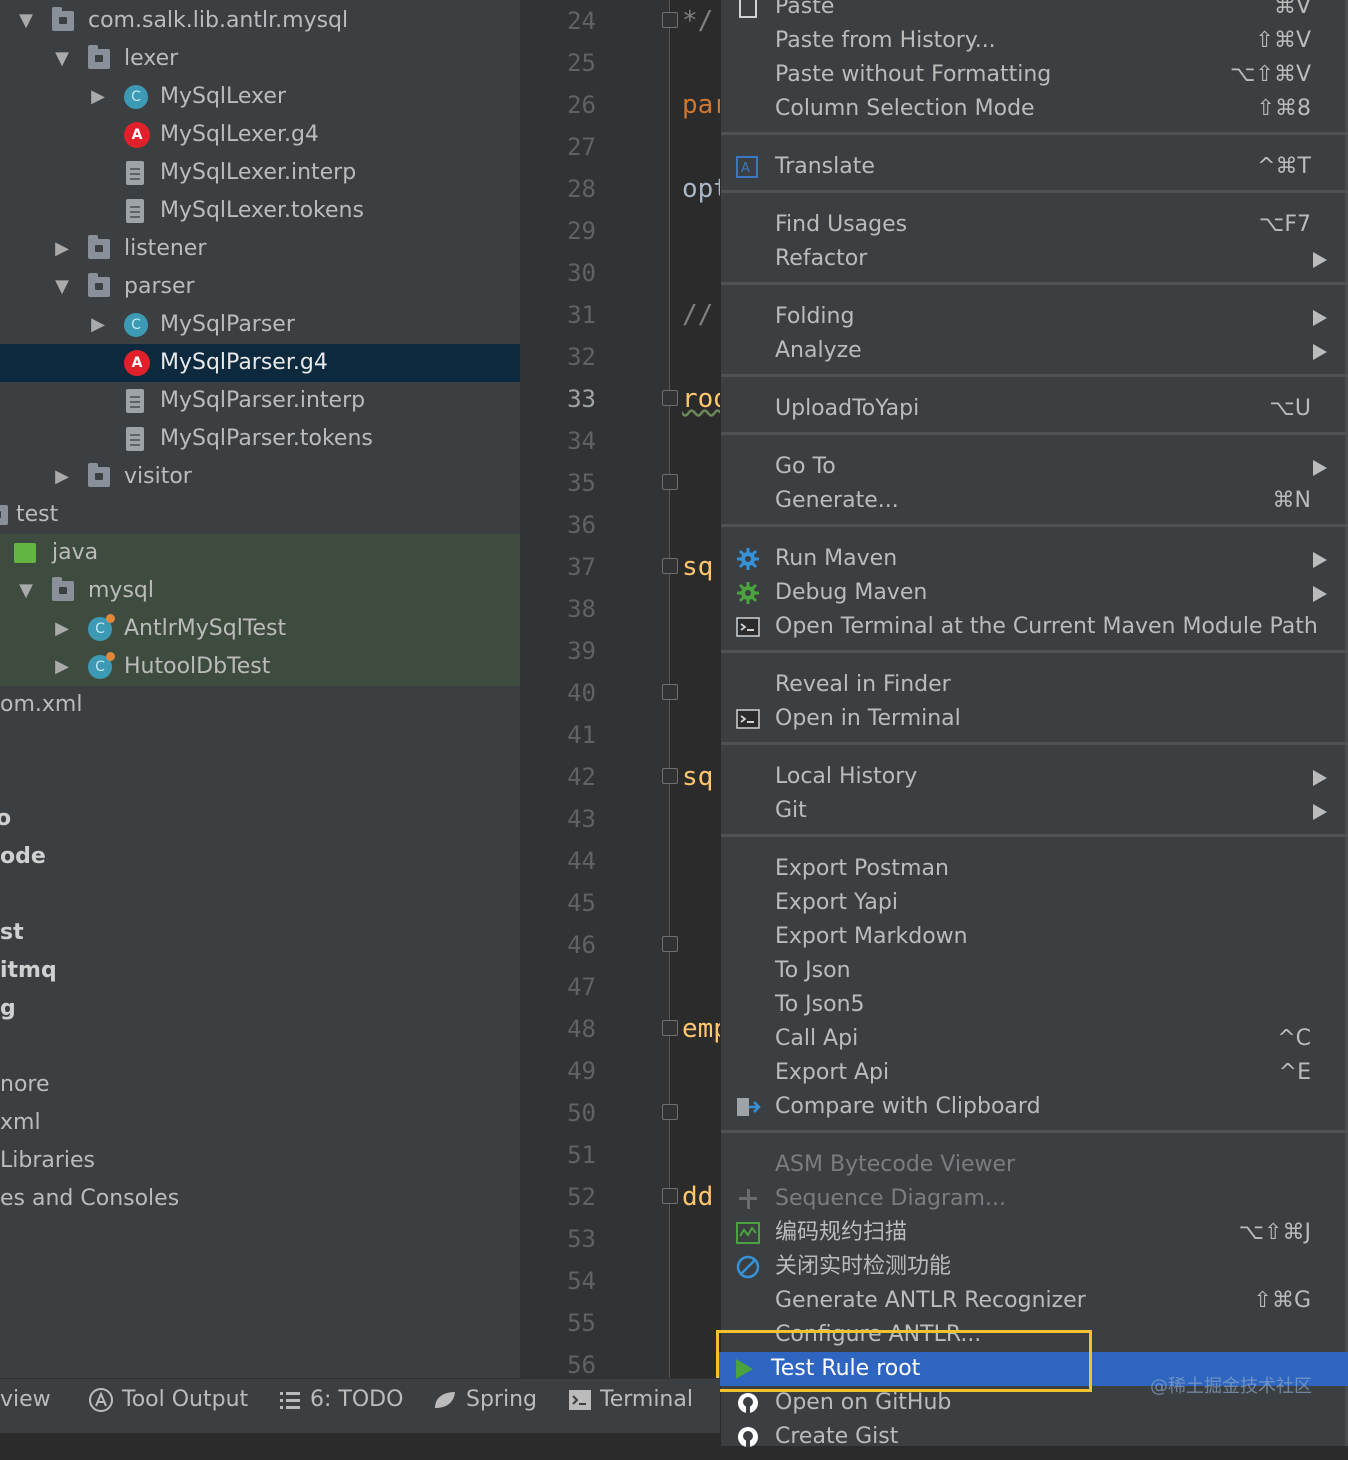 Image resolution: width=1348 pixels, height=1460 pixels. I want to click on tree-item: ▼ lexer, so click(260, 59).